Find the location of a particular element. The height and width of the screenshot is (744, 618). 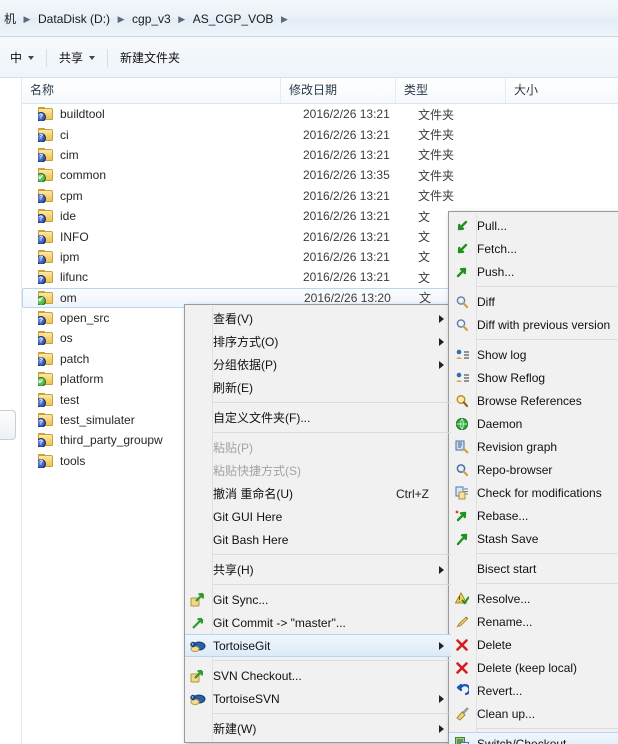

tortoisegit-menu-item: Browse References is located at coordinates (533, 400).